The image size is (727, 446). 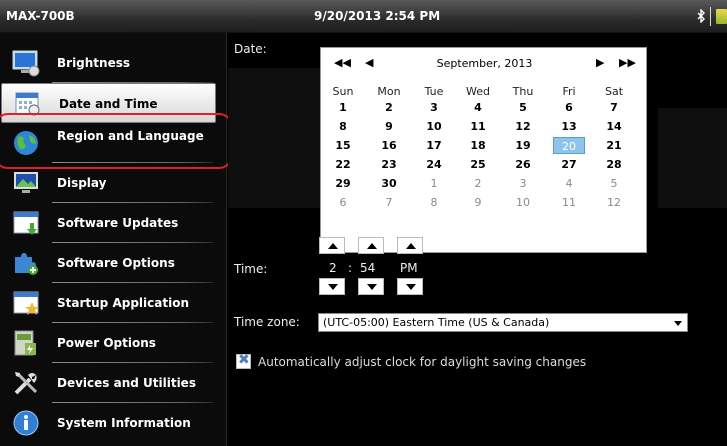 I want to click on calendar-day: 1, so click(x=343, y=107).